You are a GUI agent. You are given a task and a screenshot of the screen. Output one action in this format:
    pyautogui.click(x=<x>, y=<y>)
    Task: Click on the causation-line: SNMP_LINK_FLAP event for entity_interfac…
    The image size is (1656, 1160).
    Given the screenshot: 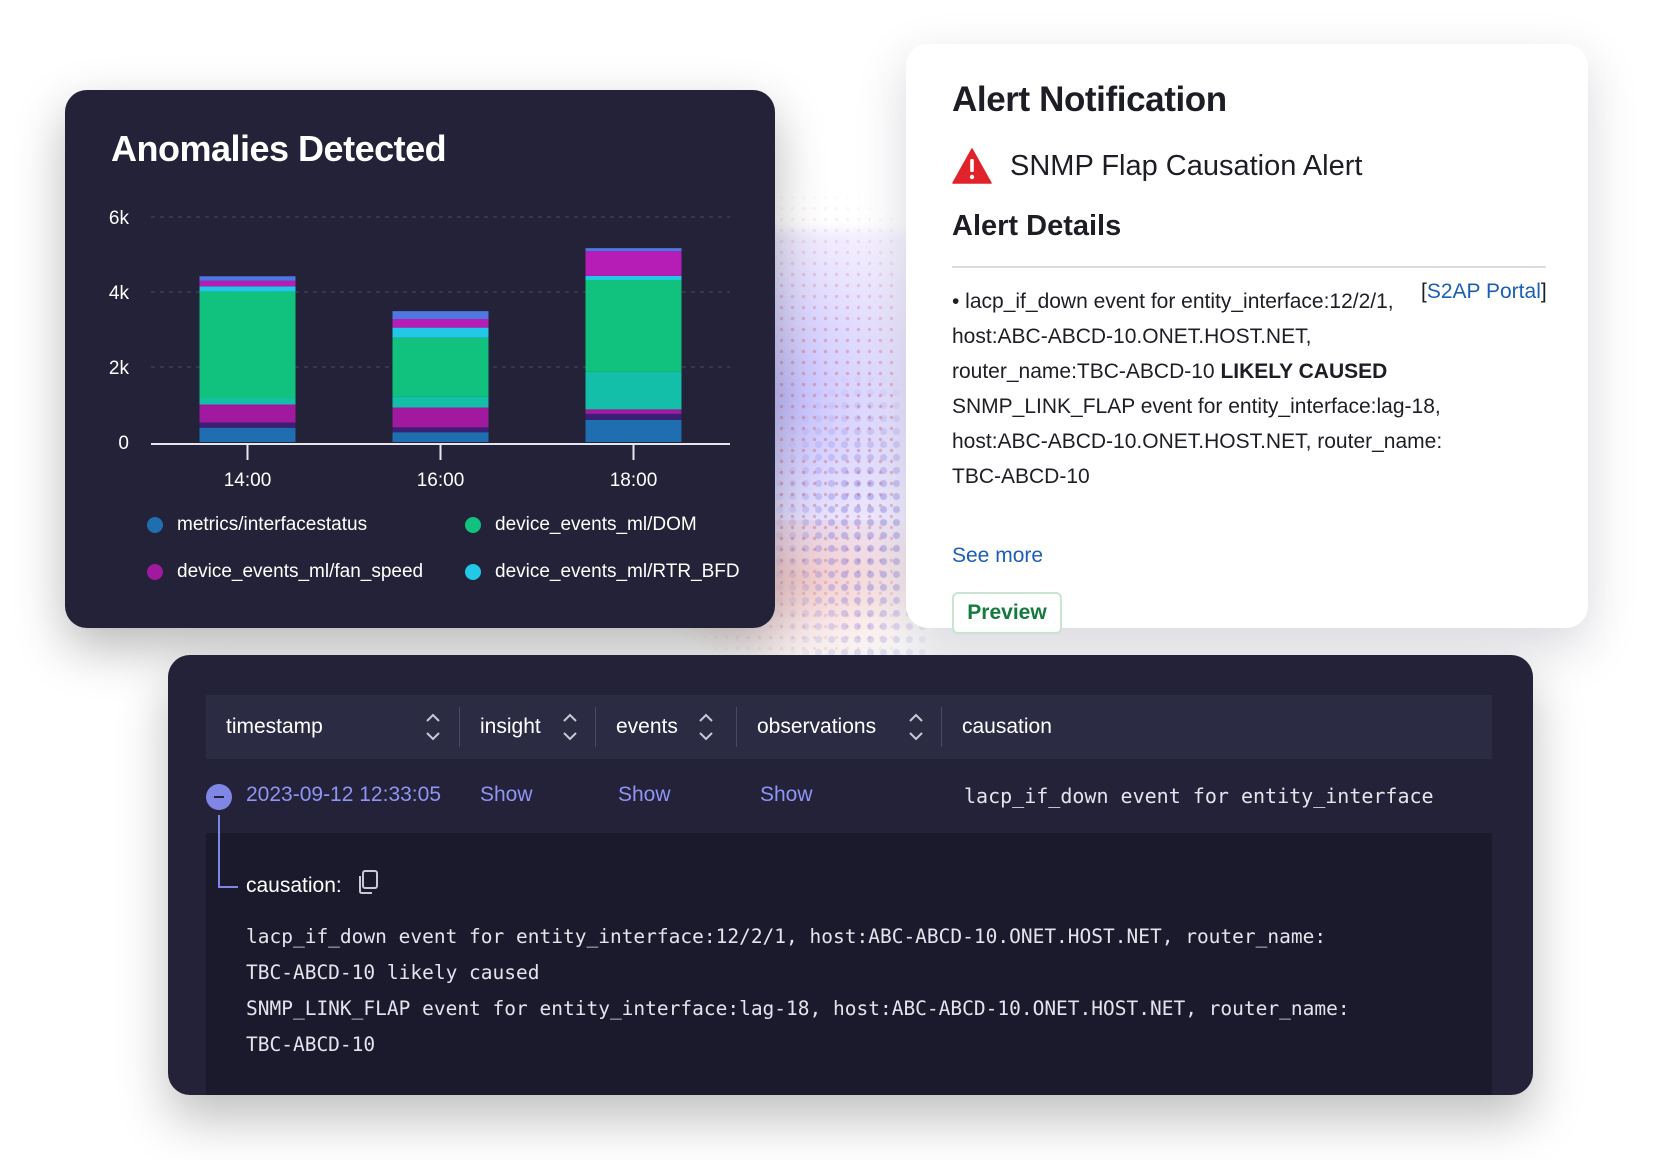 What is the action you would take?
    pyautogui.click(x=798, y=1008)
    